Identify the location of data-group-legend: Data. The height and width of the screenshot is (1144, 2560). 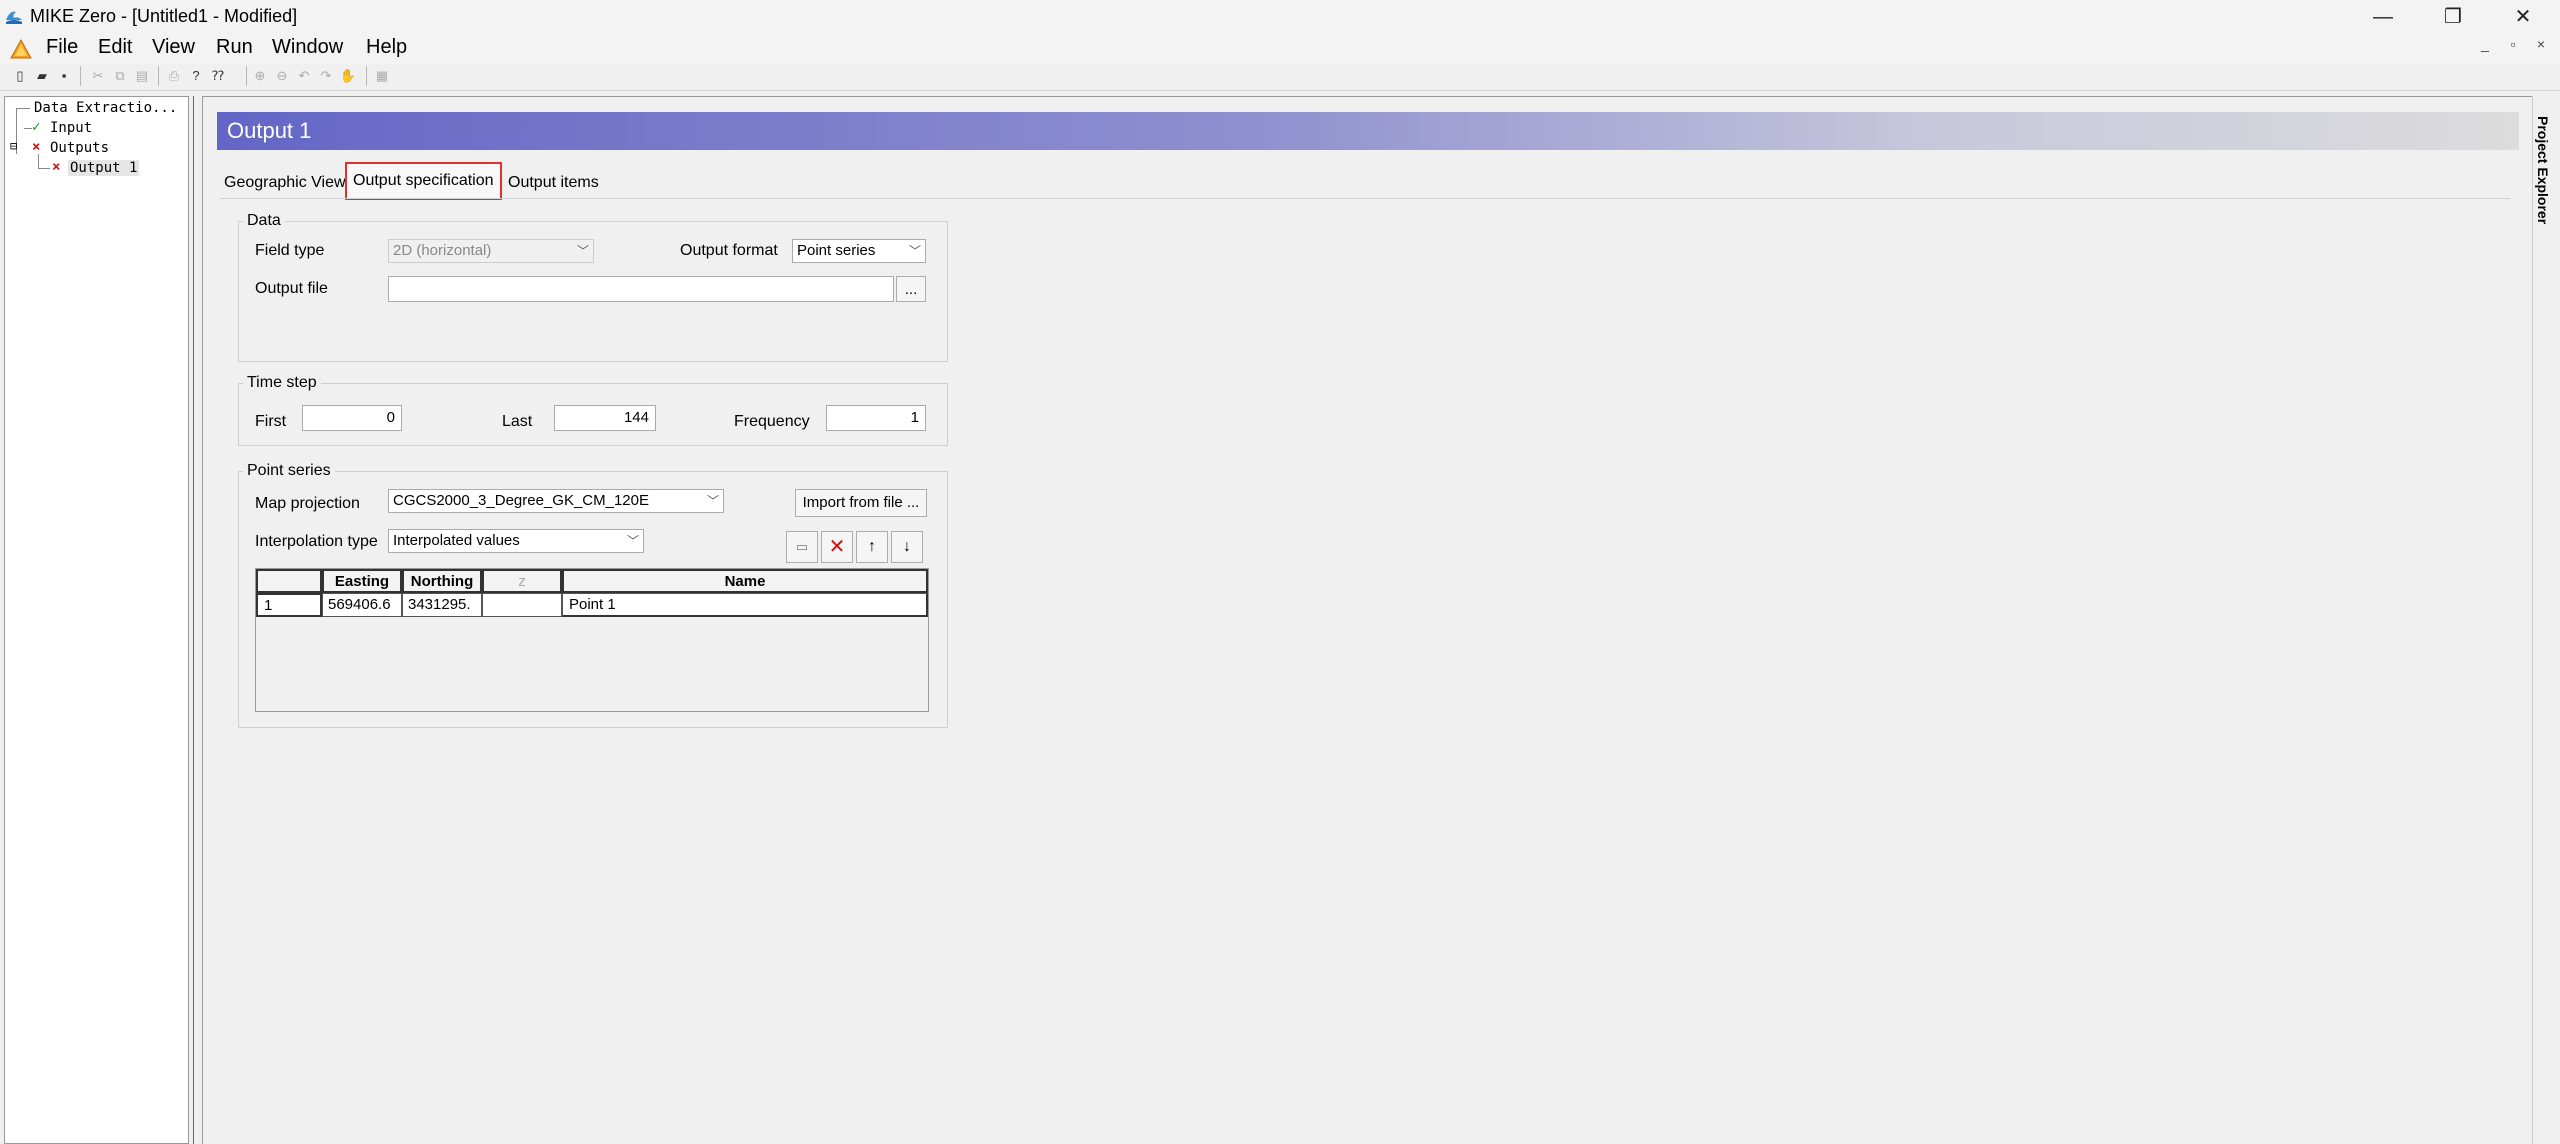
(264, 220).